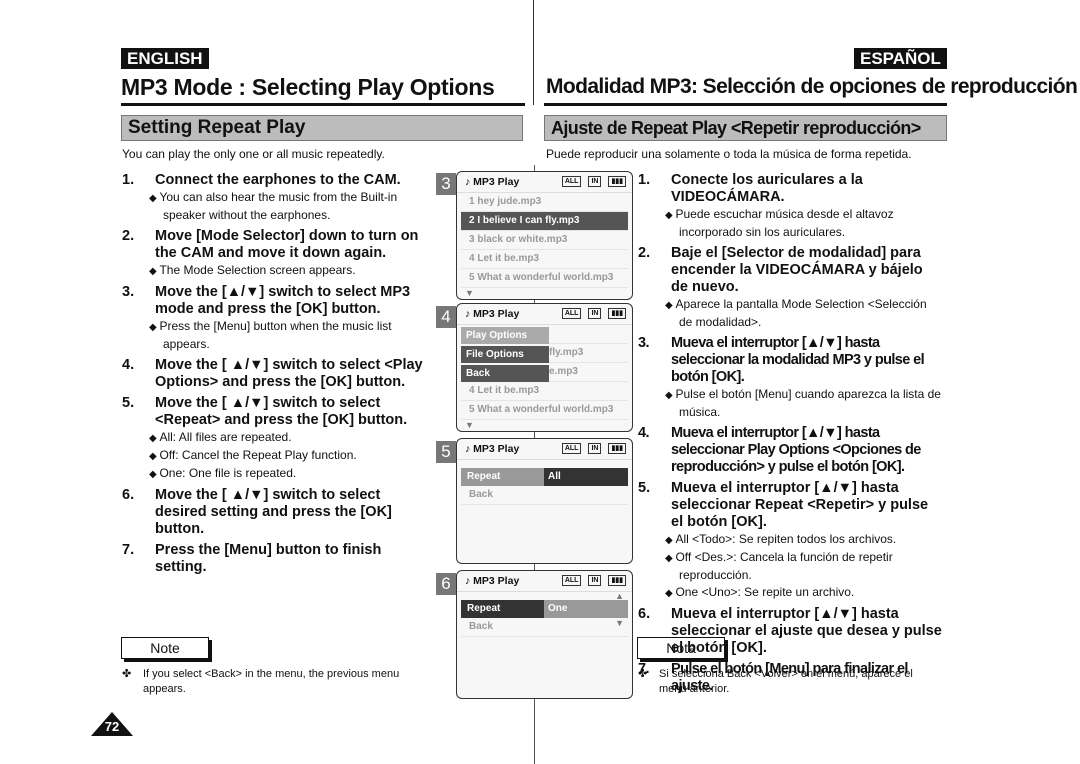 This screenshot has height=764, width=1080. I want to click on screen-number: 5, so click(446, 452).